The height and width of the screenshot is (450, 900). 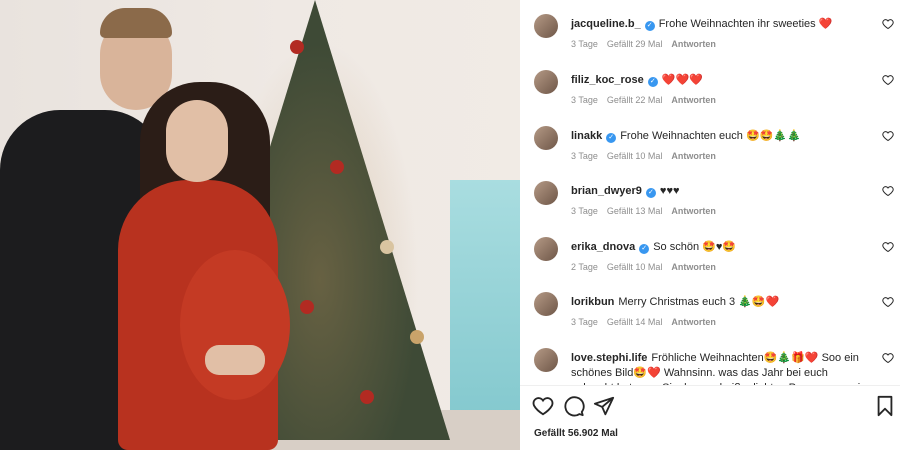 What do you see at coordinates (603, 247) in the screenshot?
I see `comment-username: erika_dnova` at bounding box center [603, 247].